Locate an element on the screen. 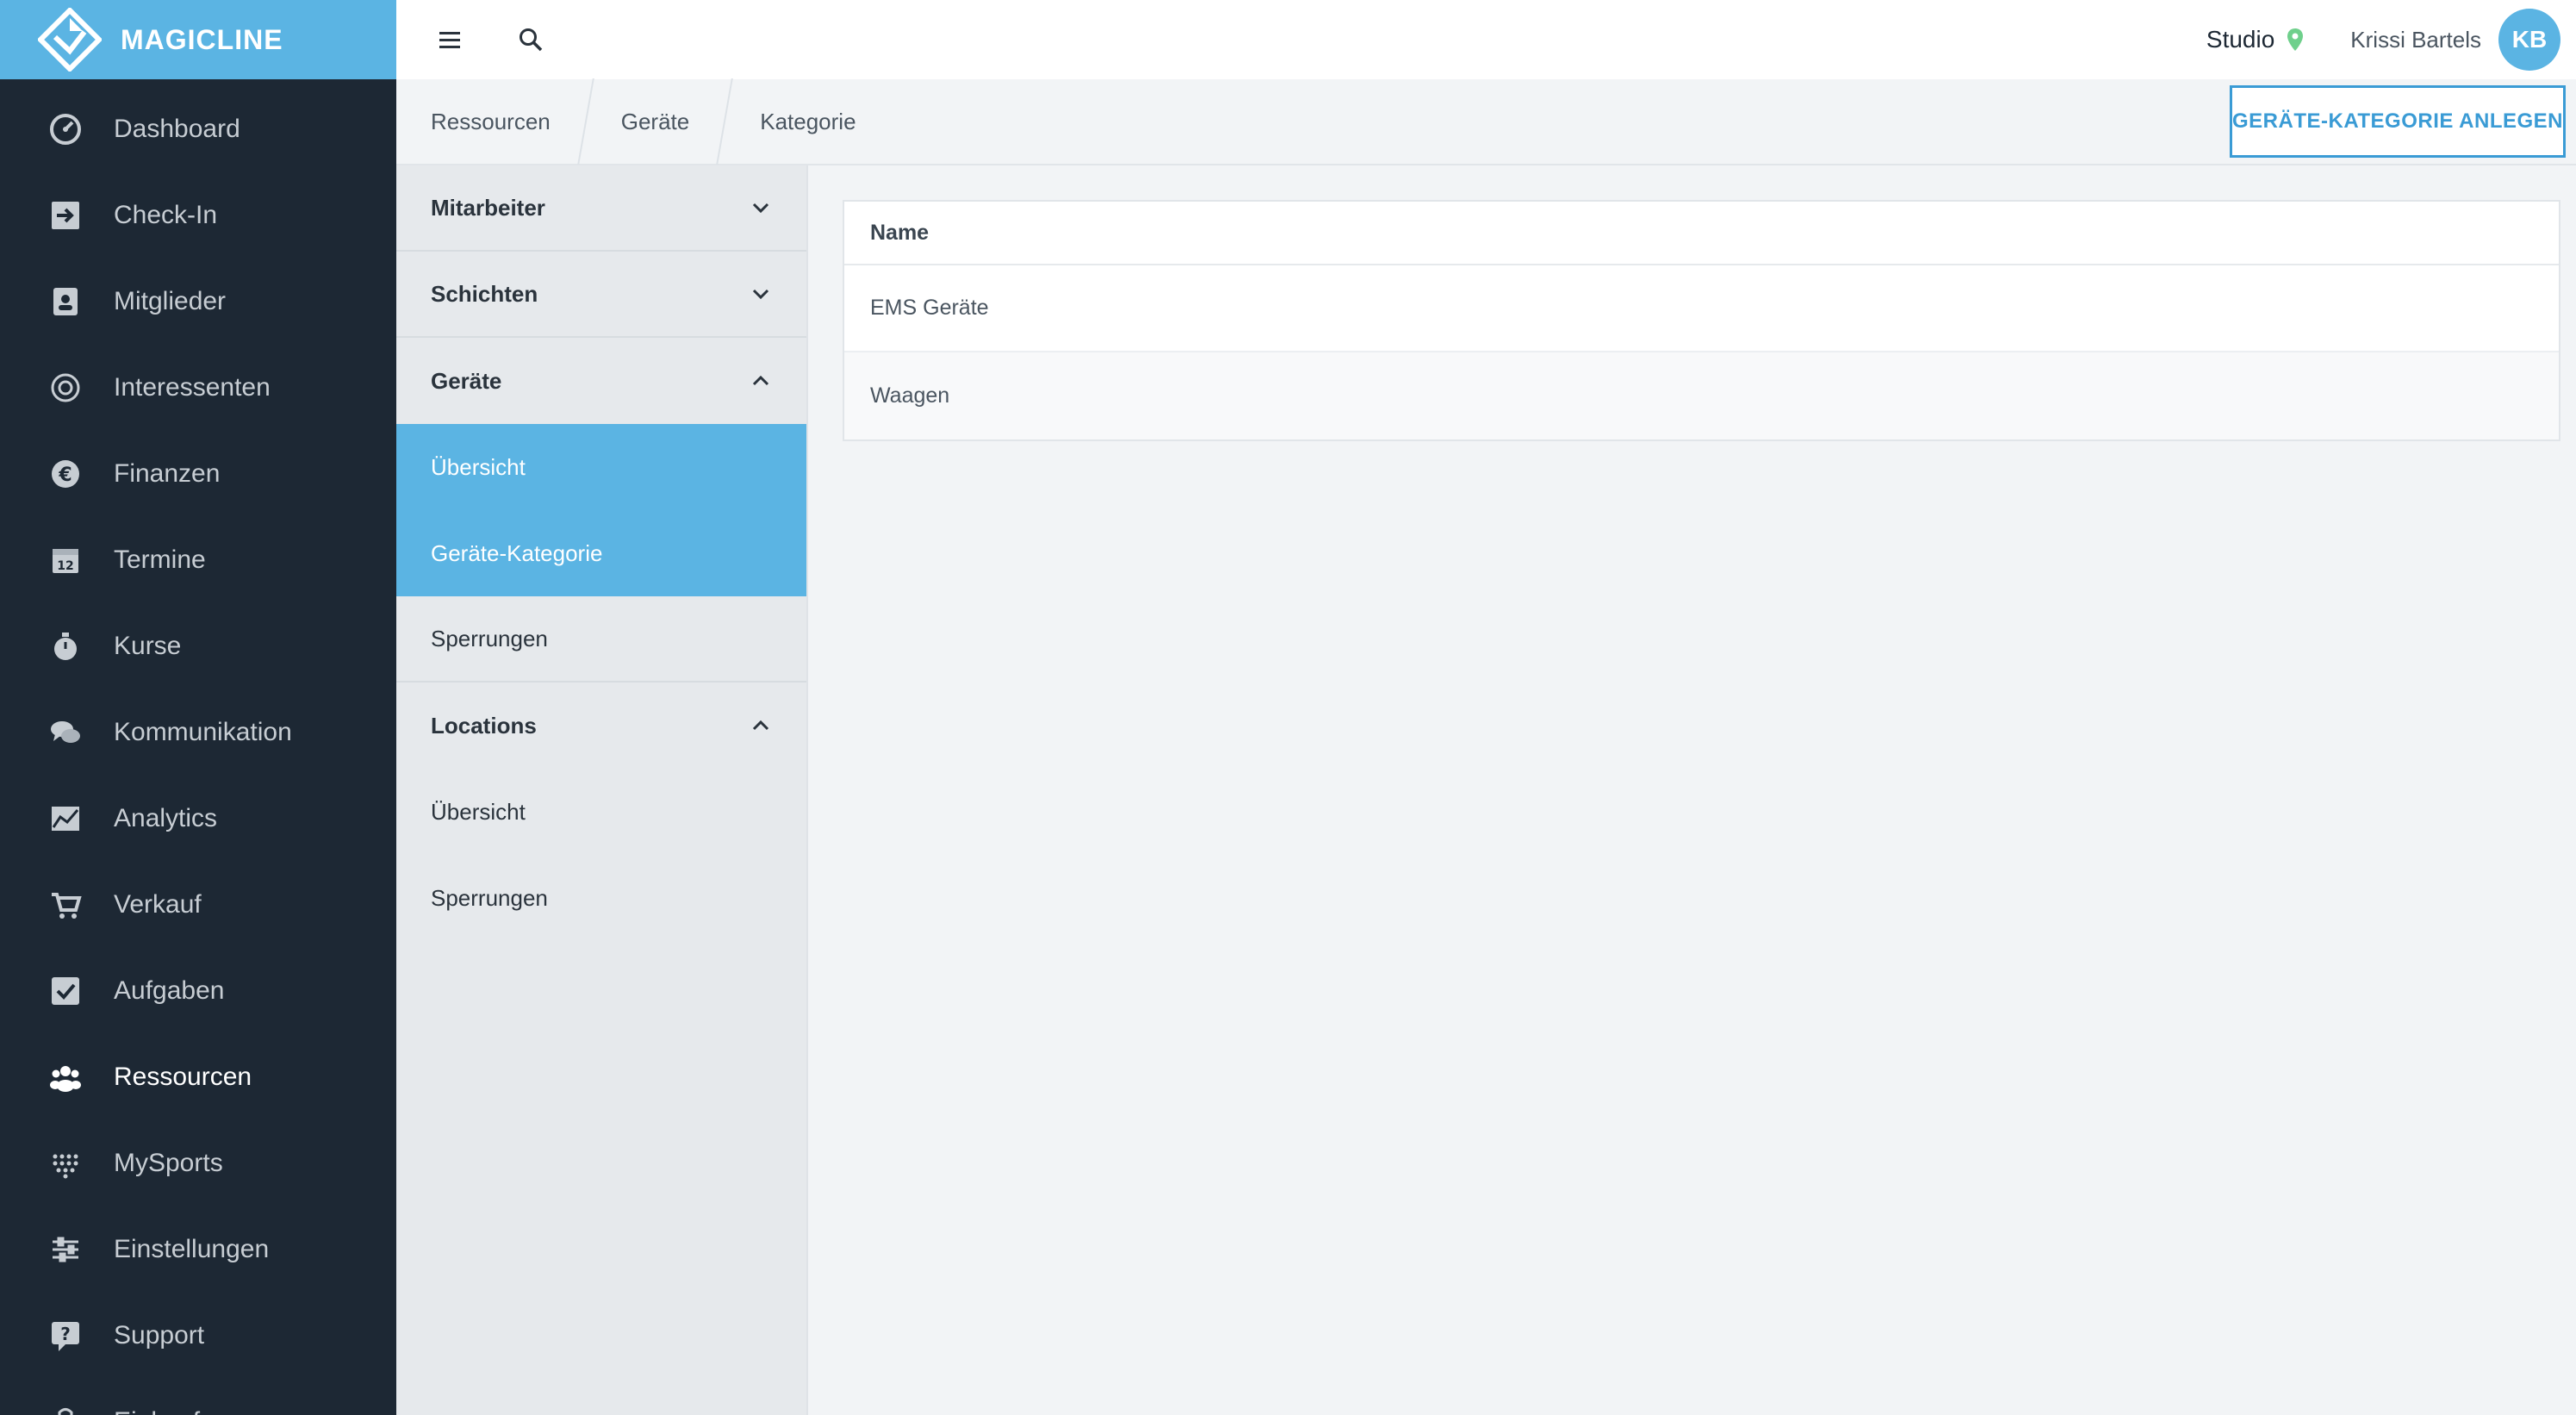  submenu-section-locations: Locations is located at coordinates (601, 726).